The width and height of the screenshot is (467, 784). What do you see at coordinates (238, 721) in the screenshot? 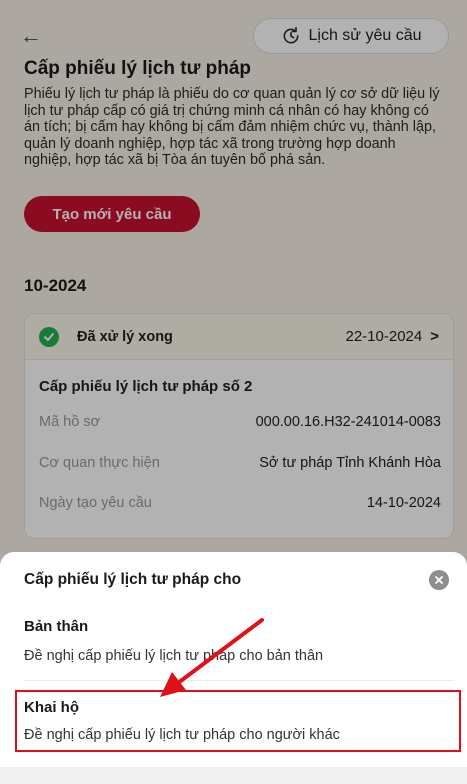
I see `highlight-box` at bounding box center [238, 721].